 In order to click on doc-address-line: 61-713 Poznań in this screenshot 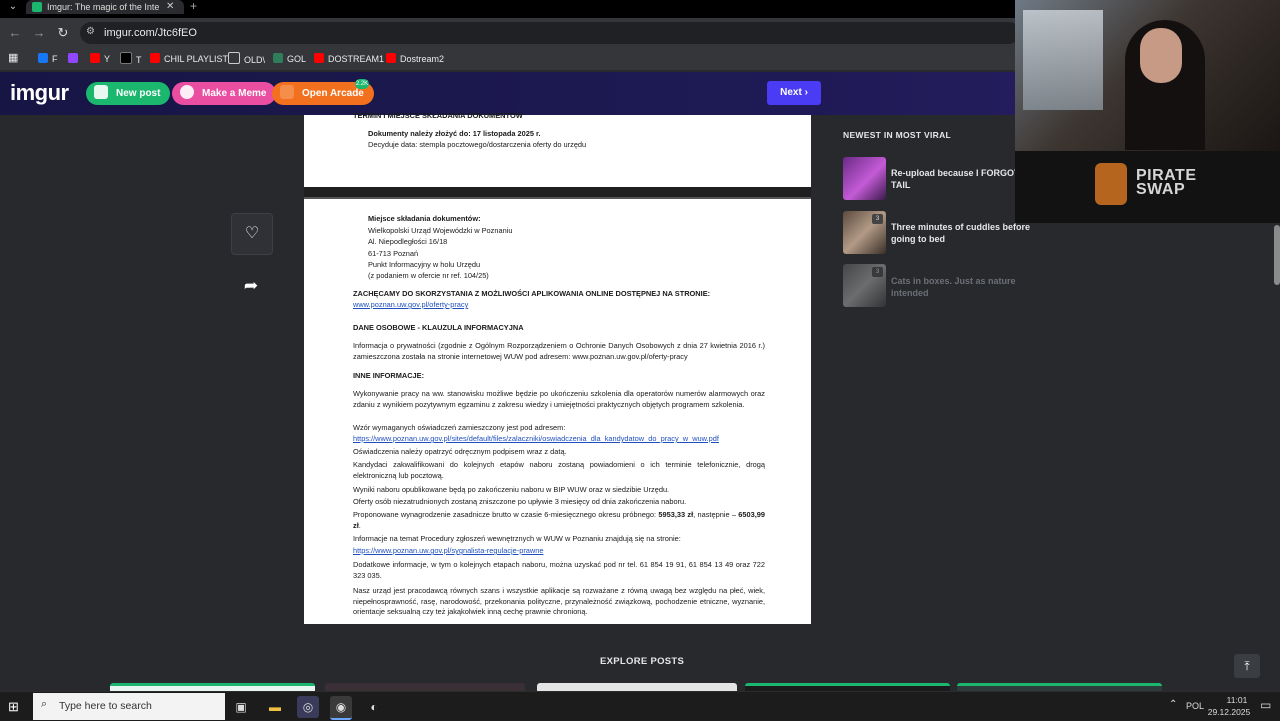, I will do `click(393, 253)`.